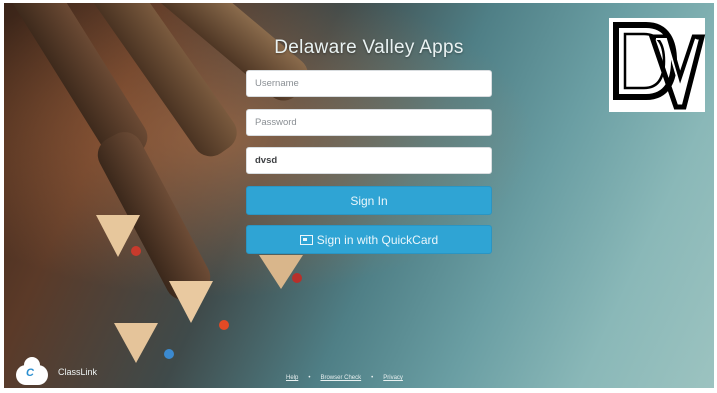 This screenshot has height=393, width=717. What do you see at coordinates (292, 378) in the screenshot?
I see `help-link: Help` at bounding box center [292, 378].